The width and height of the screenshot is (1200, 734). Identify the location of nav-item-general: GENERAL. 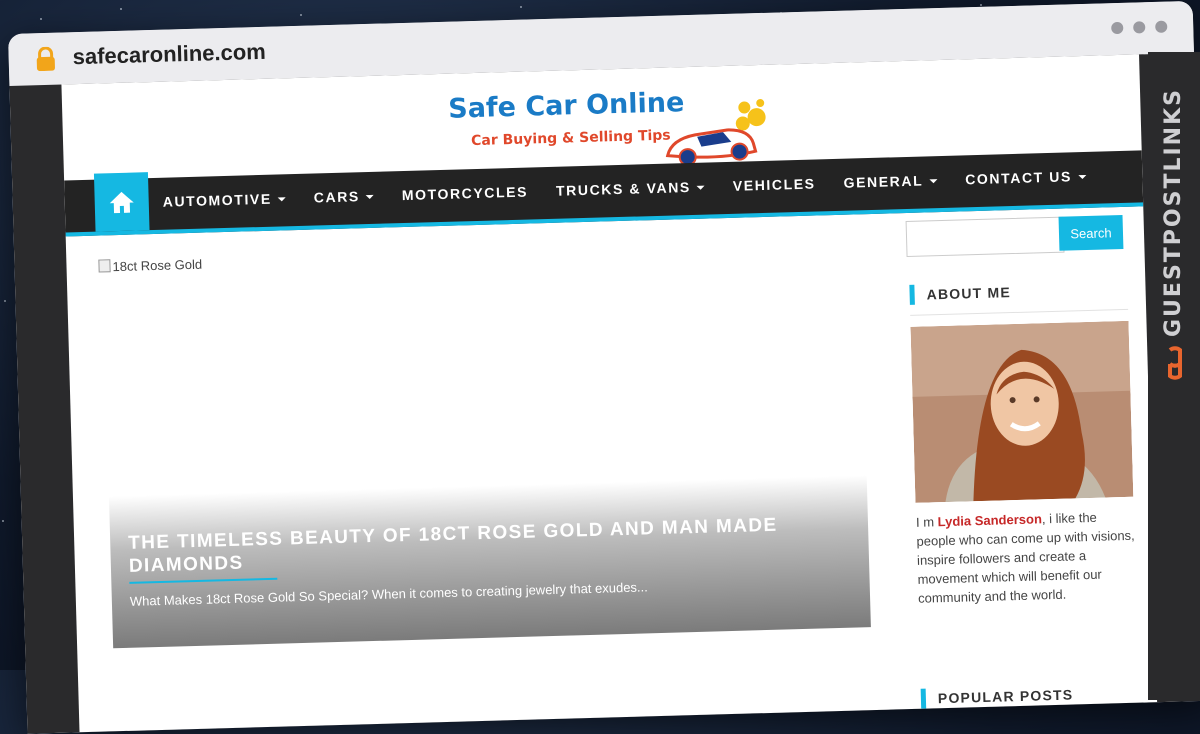
(890, 181).